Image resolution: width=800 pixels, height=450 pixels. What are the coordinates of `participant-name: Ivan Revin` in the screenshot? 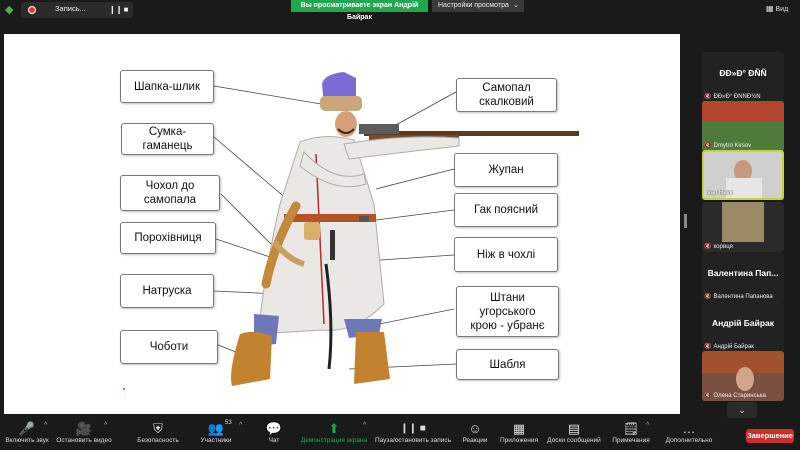 It's located at (720, 193).